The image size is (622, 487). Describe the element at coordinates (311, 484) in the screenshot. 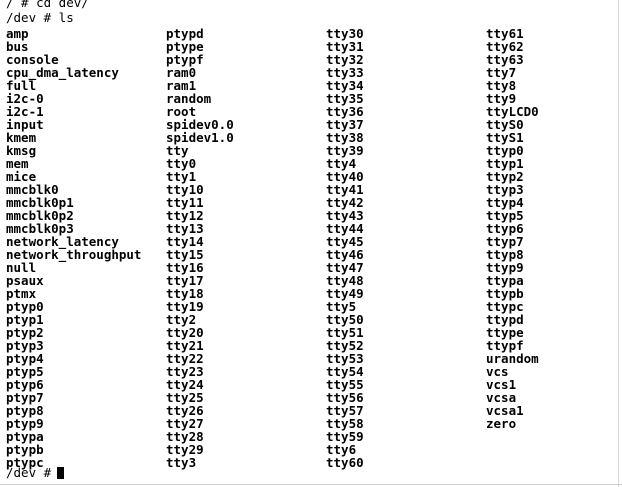

I see `bottom-edge` at that location.